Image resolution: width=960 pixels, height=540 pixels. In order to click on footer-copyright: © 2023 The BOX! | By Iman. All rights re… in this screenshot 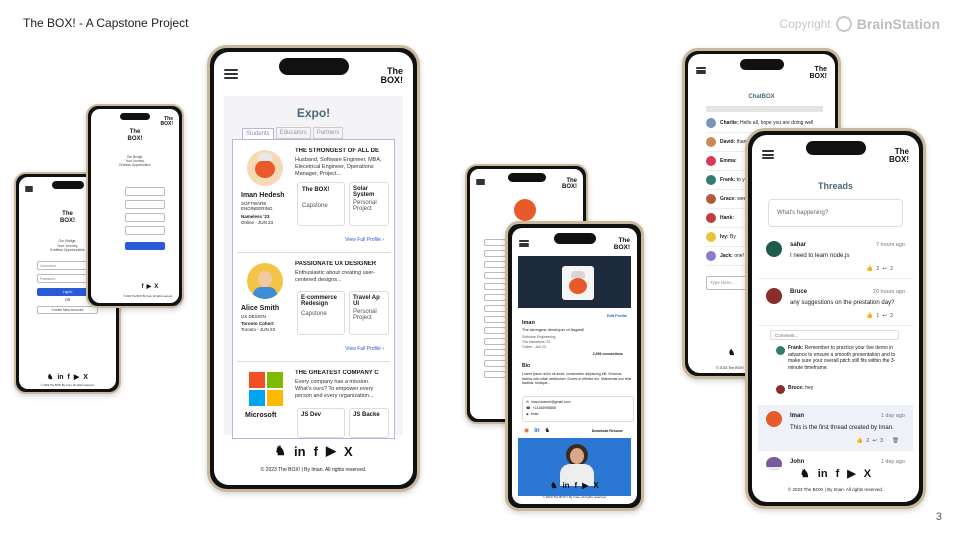, I will do `click(574, 497)`.